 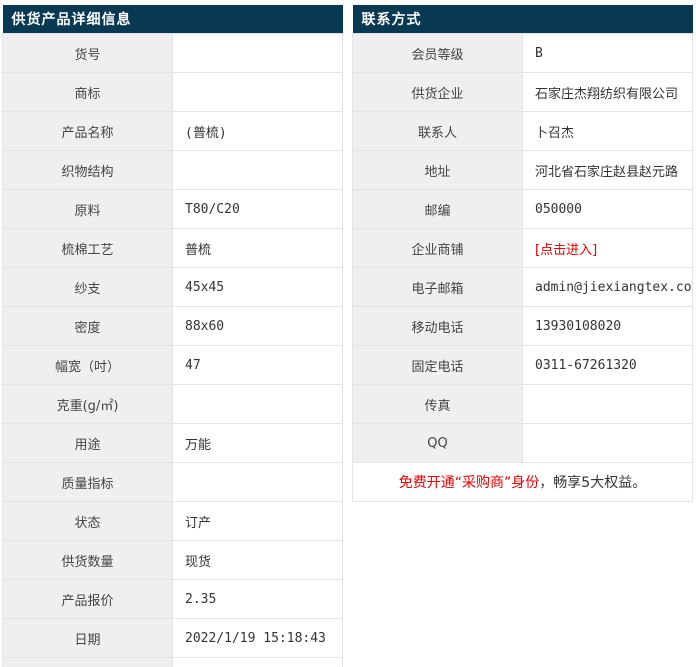 I want to click on table-row: 克重(g/㎡), so click(x=172, y=404).